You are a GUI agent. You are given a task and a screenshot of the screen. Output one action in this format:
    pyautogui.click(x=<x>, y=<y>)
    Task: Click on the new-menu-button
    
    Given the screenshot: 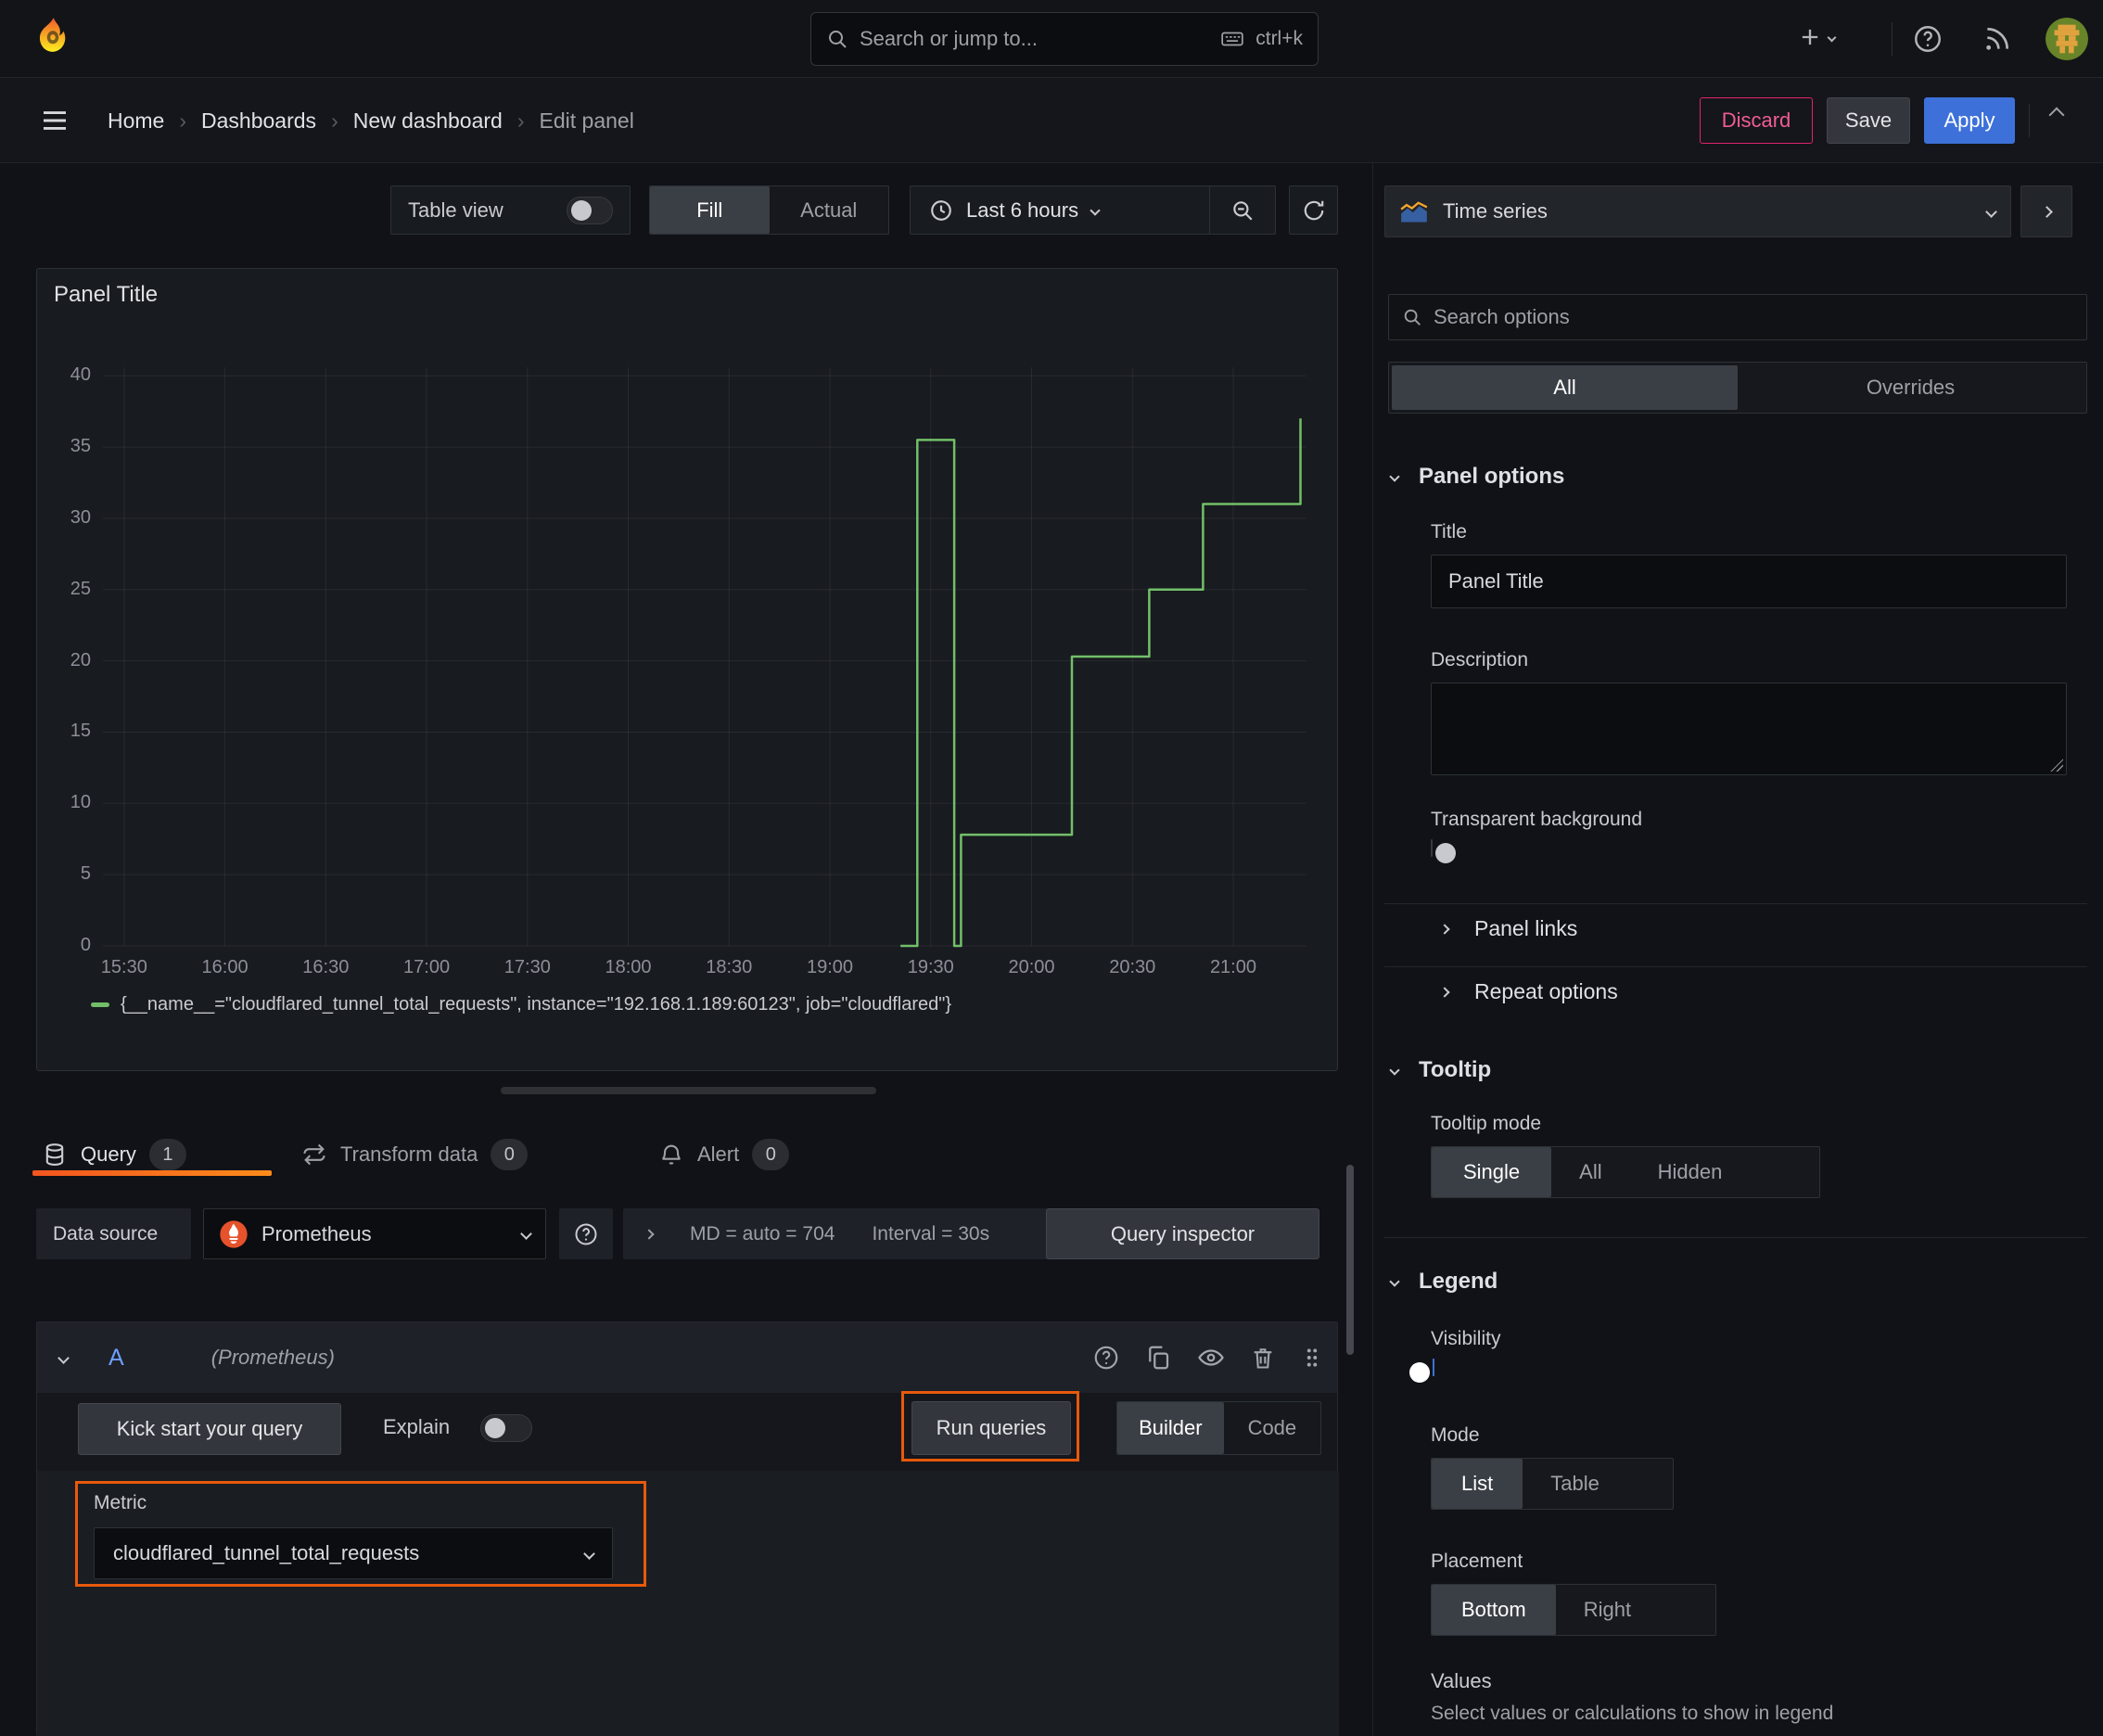 What is the action you would take?
    pyautogui.click(x=1817, y=37)
    